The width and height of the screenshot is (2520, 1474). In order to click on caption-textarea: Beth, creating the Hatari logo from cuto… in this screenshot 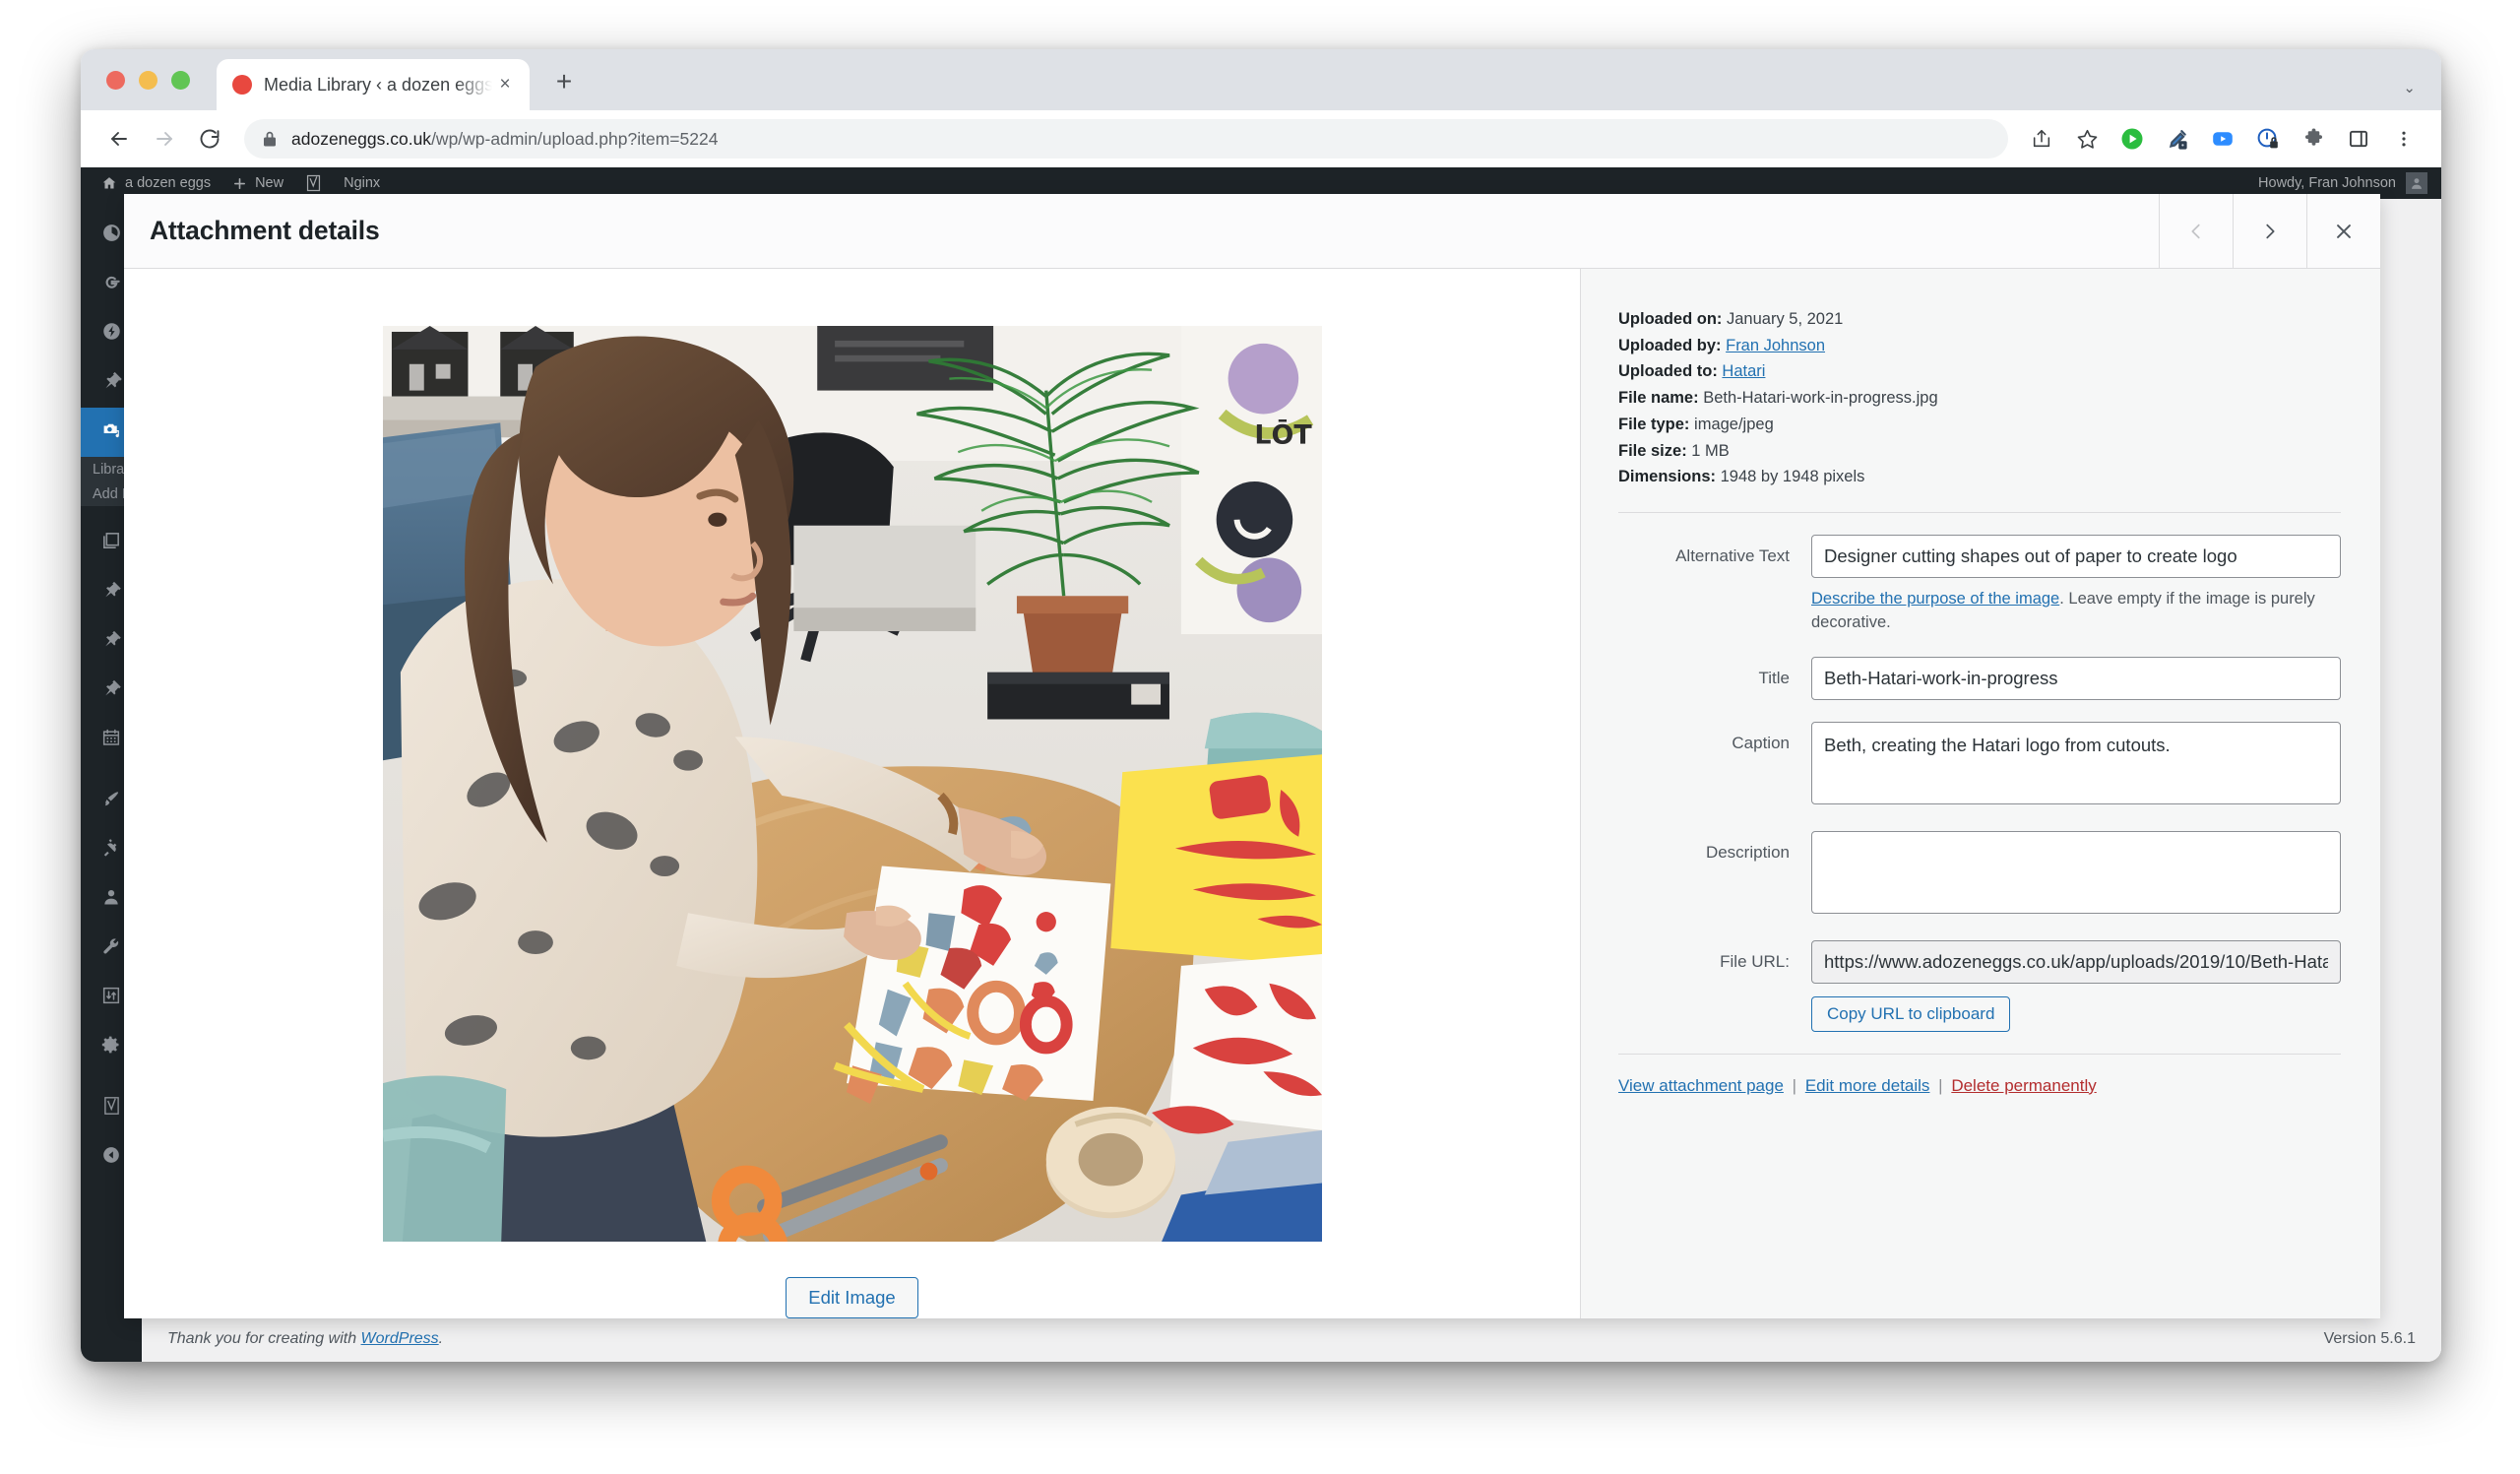, I will do `click(2076, 762)`.